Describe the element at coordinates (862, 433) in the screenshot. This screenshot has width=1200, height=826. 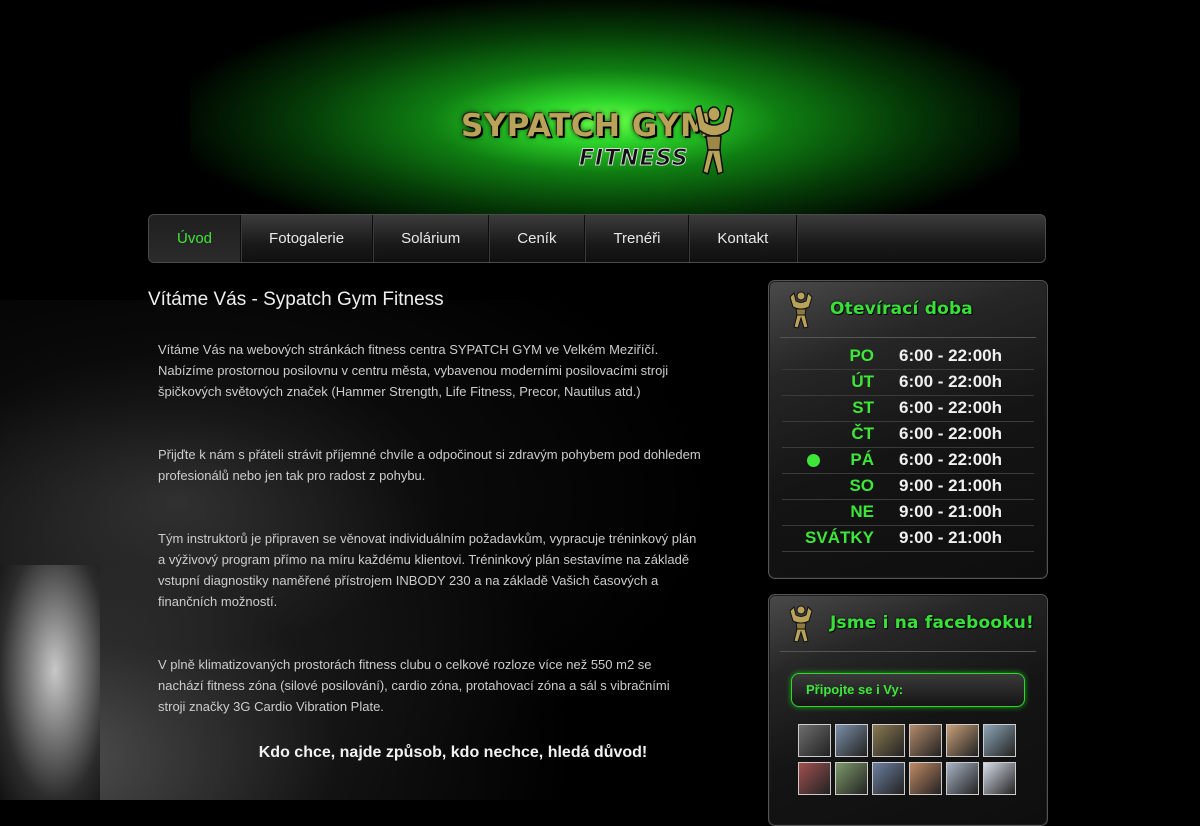
I see `hours-day: ČT` at that location.